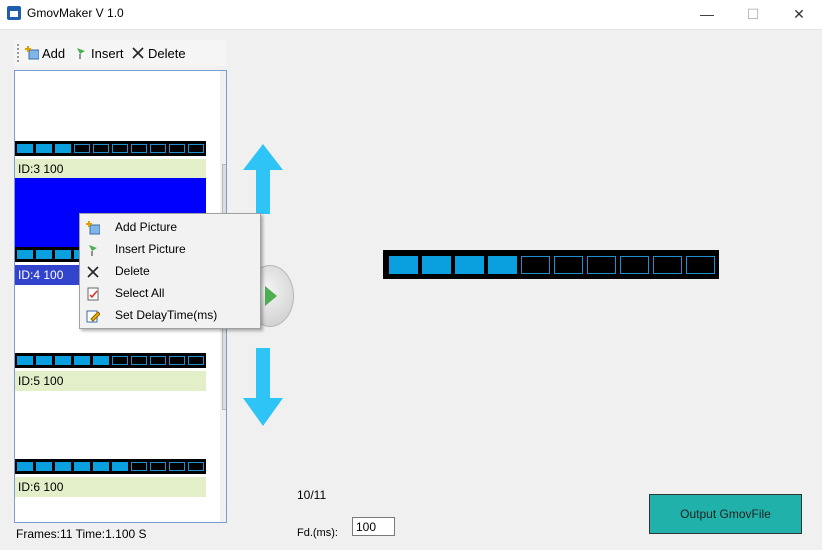 The width and height of the screenshot is (822, 550). I want to click on title-bar: GmovMaker V 1.0 — ☐ ✕, so click(411, 15).